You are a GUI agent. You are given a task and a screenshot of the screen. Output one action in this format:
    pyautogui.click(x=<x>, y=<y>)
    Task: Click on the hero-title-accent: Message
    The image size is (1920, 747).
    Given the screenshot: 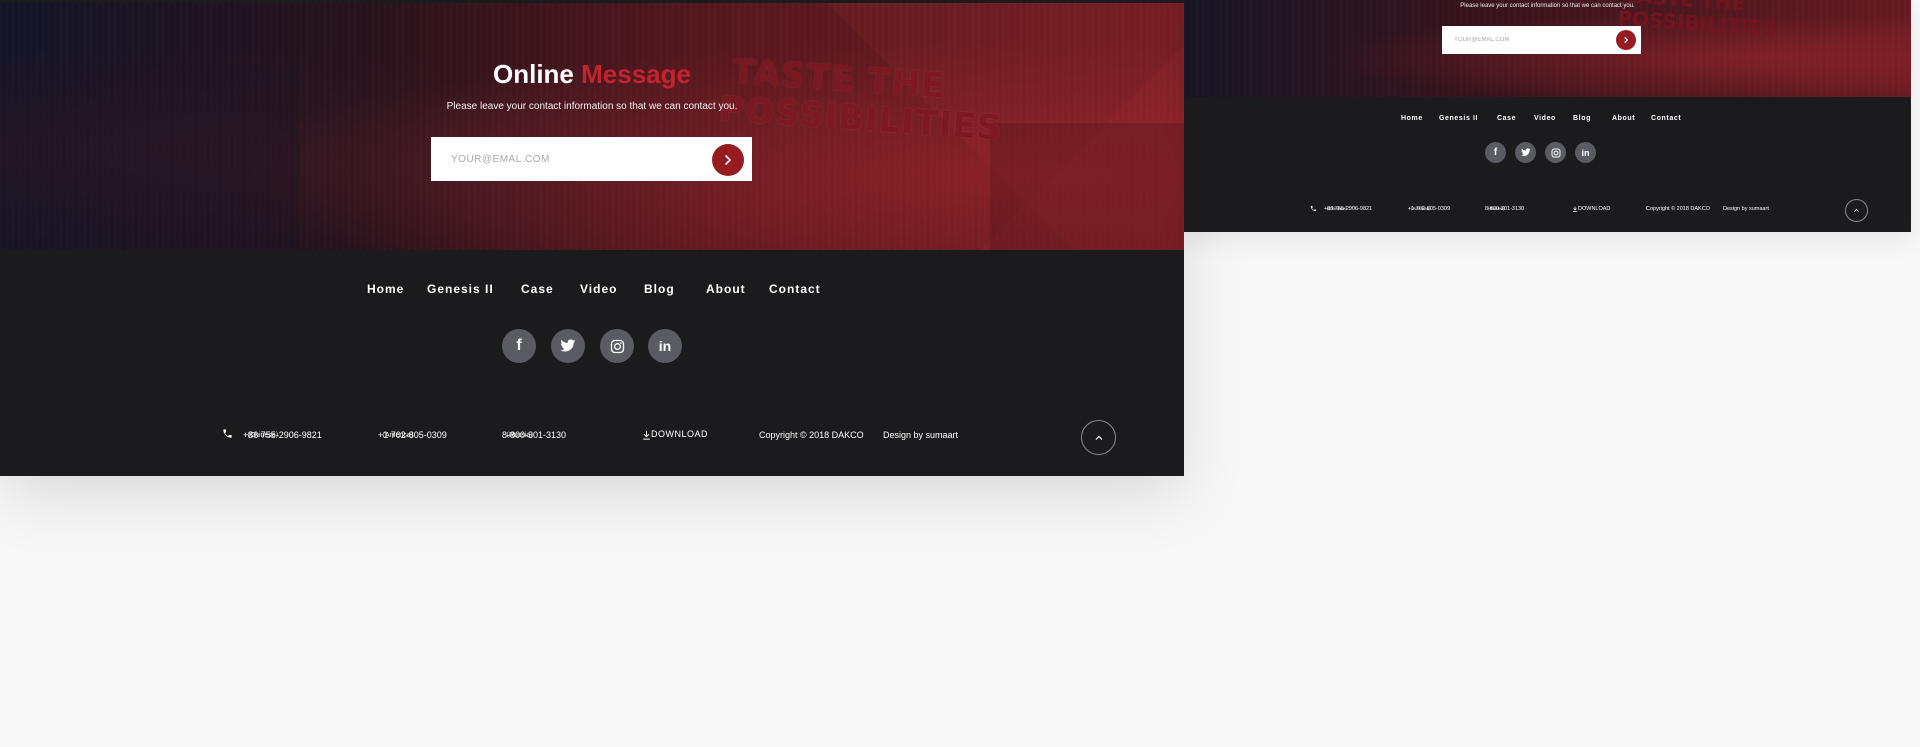 What is the action you would take?
    pyautogui.click(x=636, y=74)
    